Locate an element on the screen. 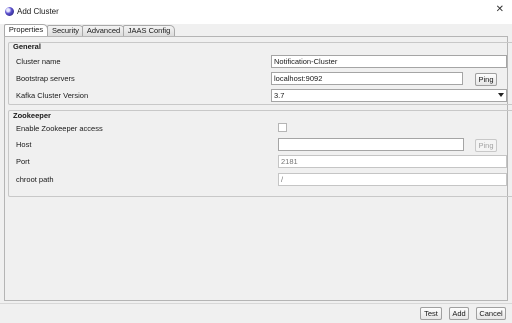 The height and width of the screenshot is (323, 512). cluster-name-input is located at coordinates (389, 61).